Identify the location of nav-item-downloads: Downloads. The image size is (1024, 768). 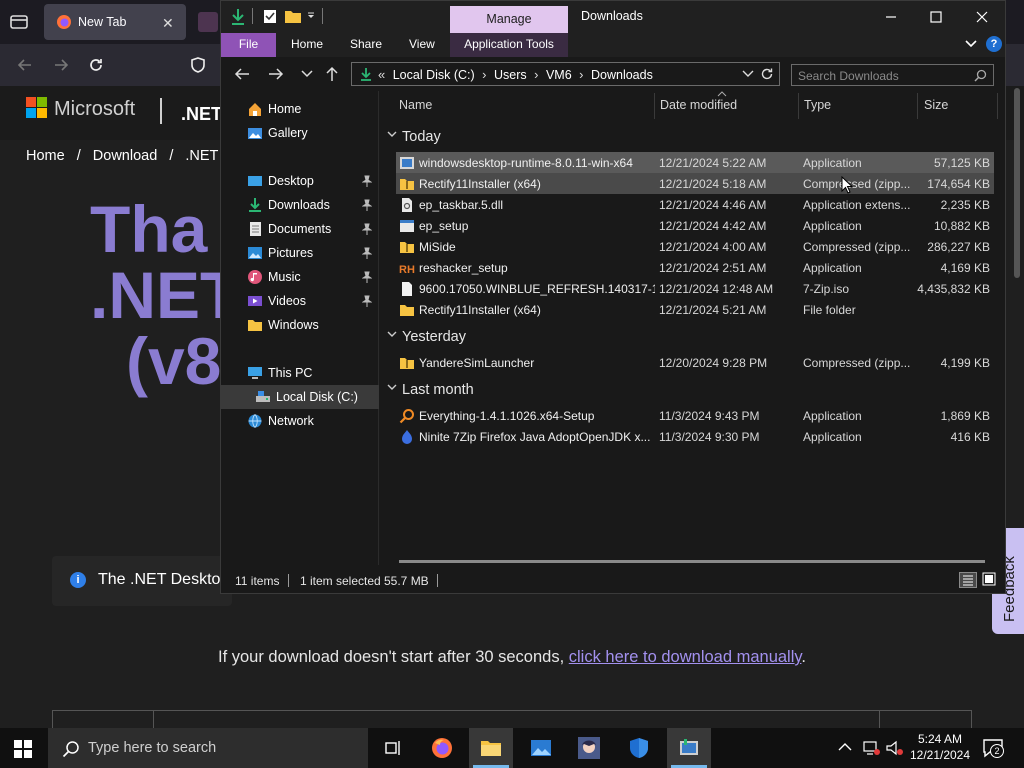
(300, 205).